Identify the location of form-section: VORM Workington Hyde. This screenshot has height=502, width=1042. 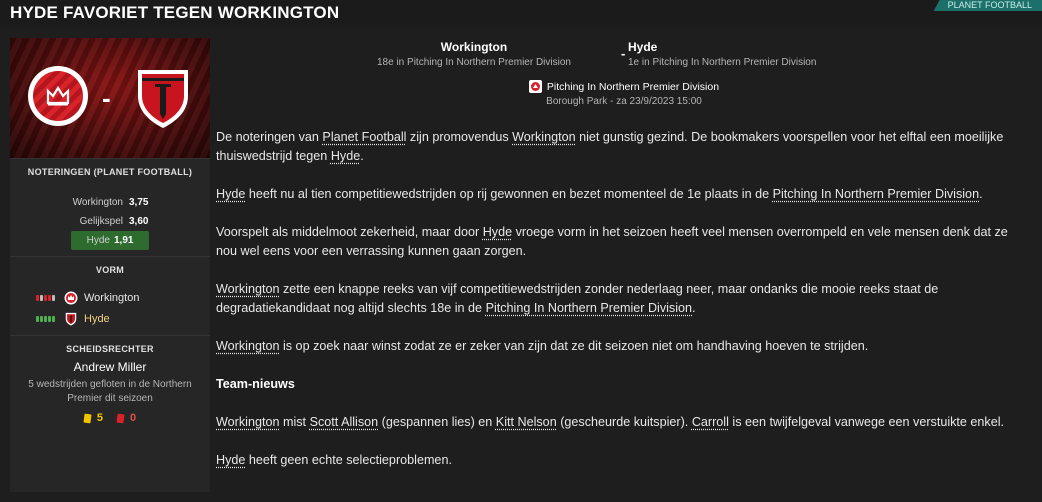
(110, 295).